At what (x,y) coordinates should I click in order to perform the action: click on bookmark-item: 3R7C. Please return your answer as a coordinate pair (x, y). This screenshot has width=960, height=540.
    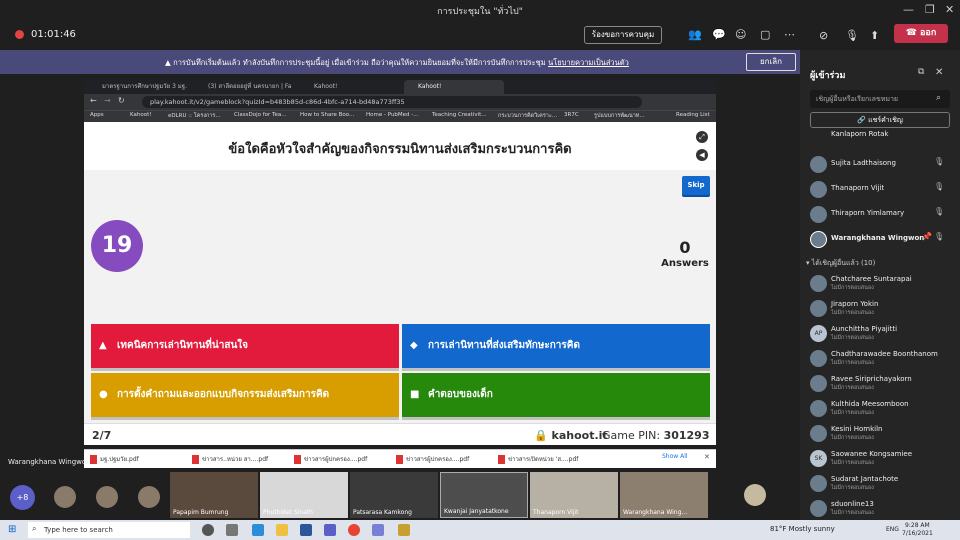
    Looking at the image, I should click on (571, 115).